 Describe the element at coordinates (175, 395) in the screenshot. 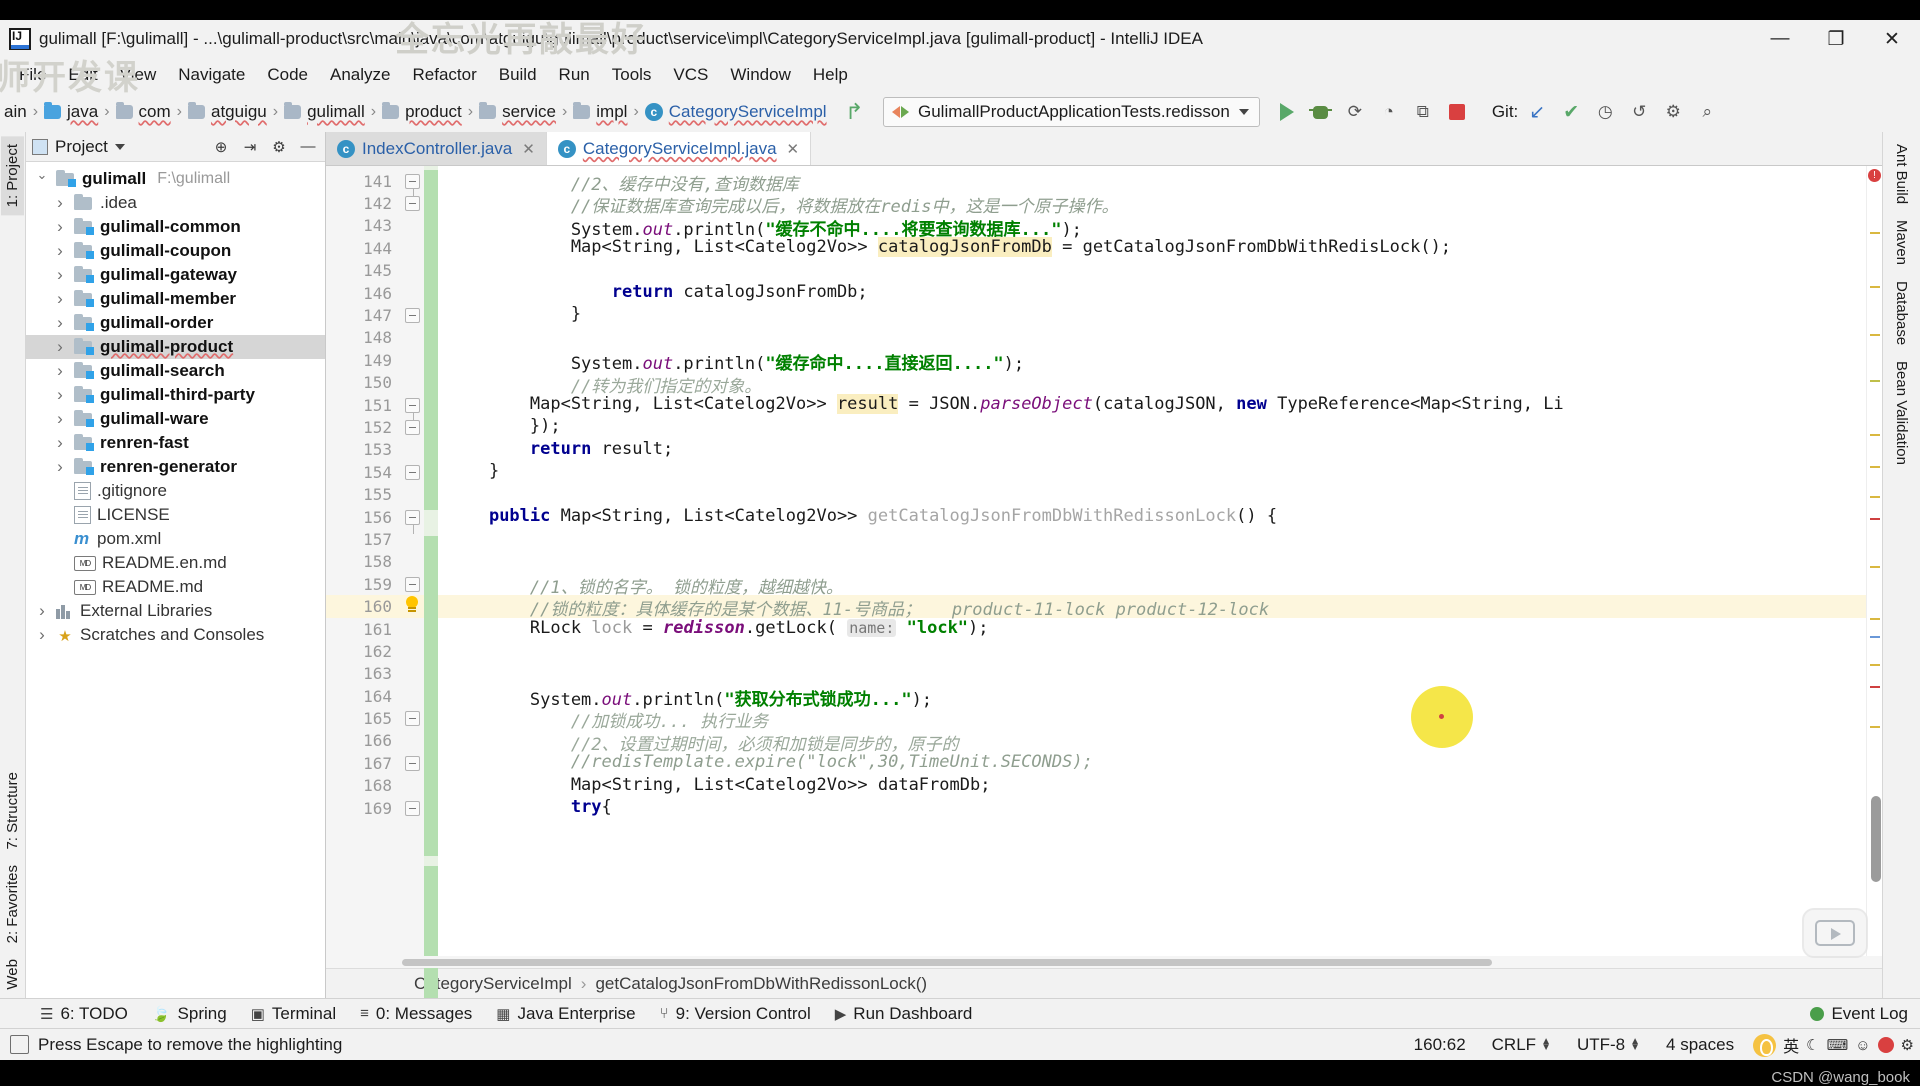

I see `tree-node-gulimall-third-party: gulimall-third-party` at that location.